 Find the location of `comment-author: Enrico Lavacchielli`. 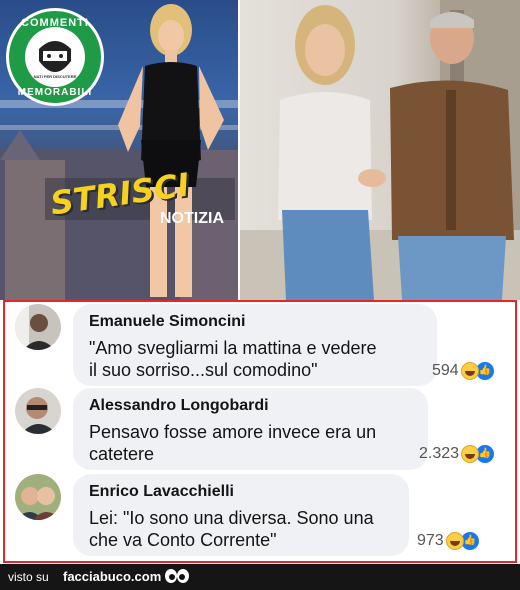

comment-author: Enrico Lavacchielli is located at coordinates (241, 492).